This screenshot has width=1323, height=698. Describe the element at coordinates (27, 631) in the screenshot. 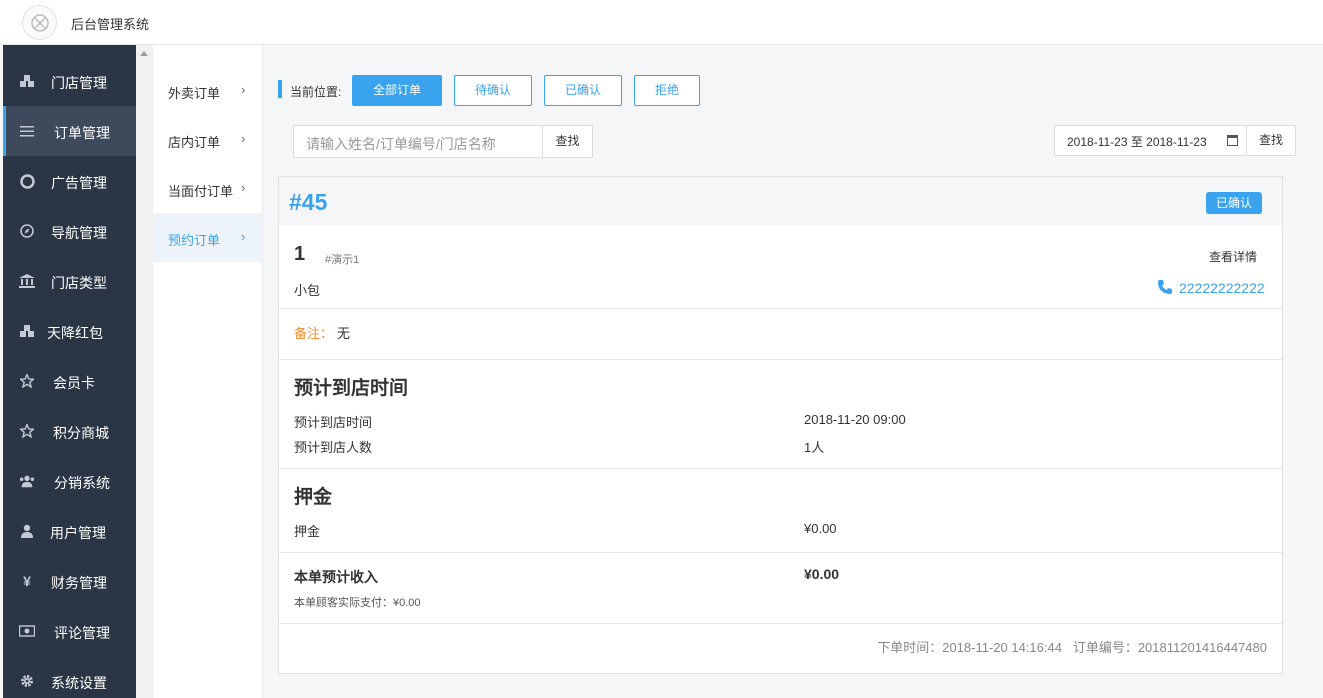

I see `money-icon` at that location.